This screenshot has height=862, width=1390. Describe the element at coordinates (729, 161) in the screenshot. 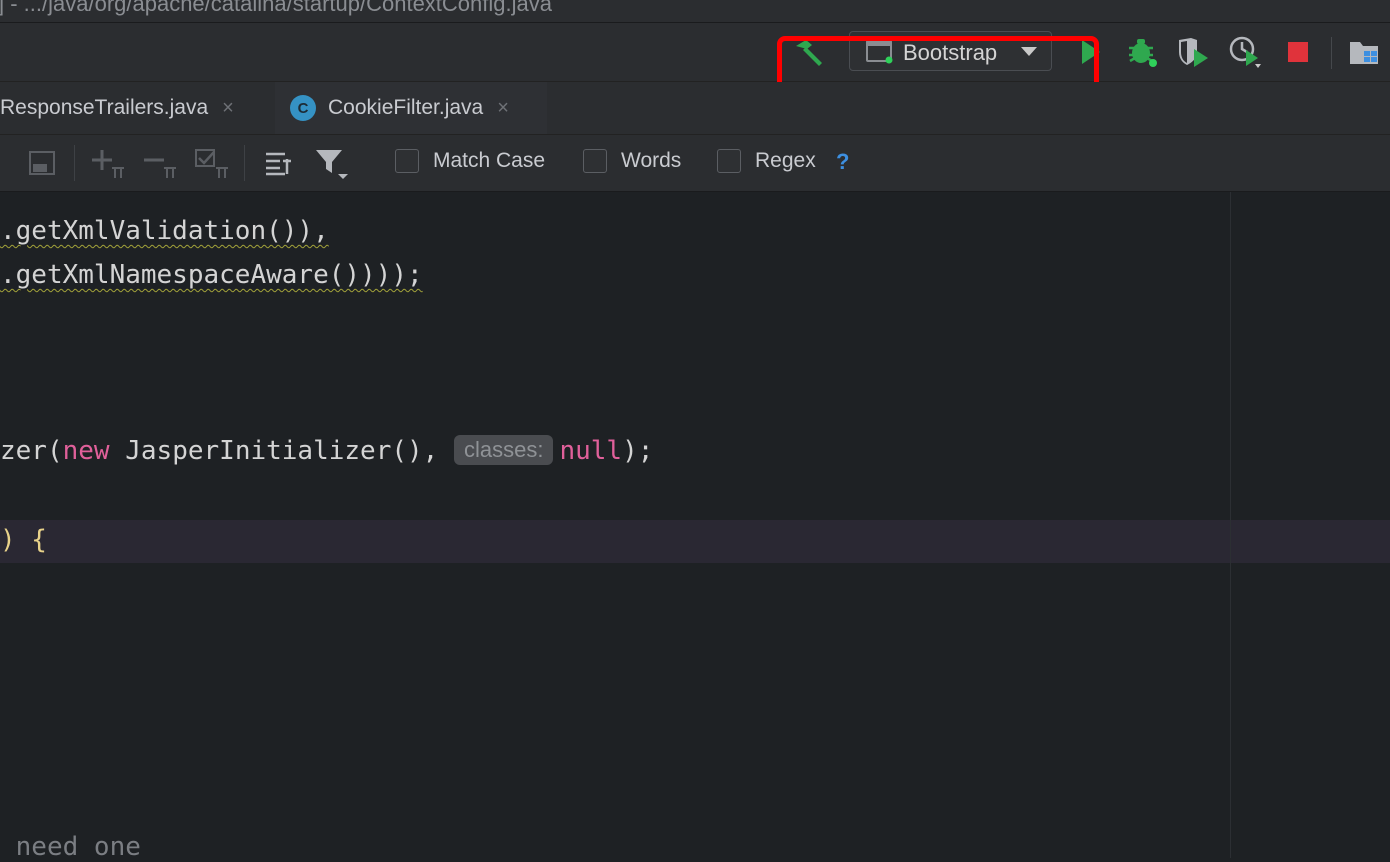

I see `regex-checkbox` at that location.